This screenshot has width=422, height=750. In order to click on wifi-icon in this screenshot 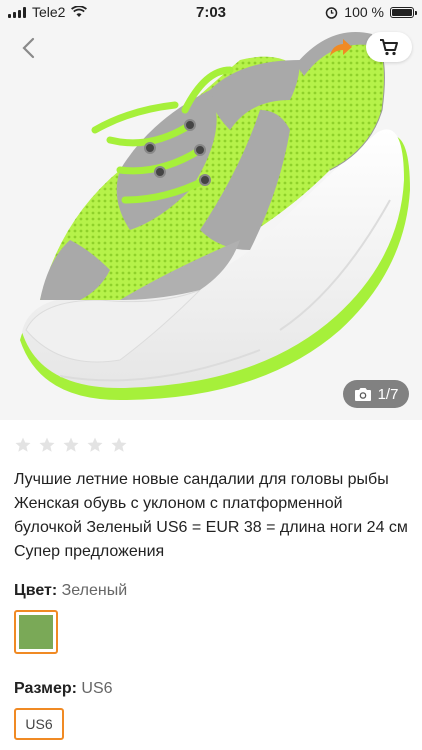, I will do `click(79, 11)`.